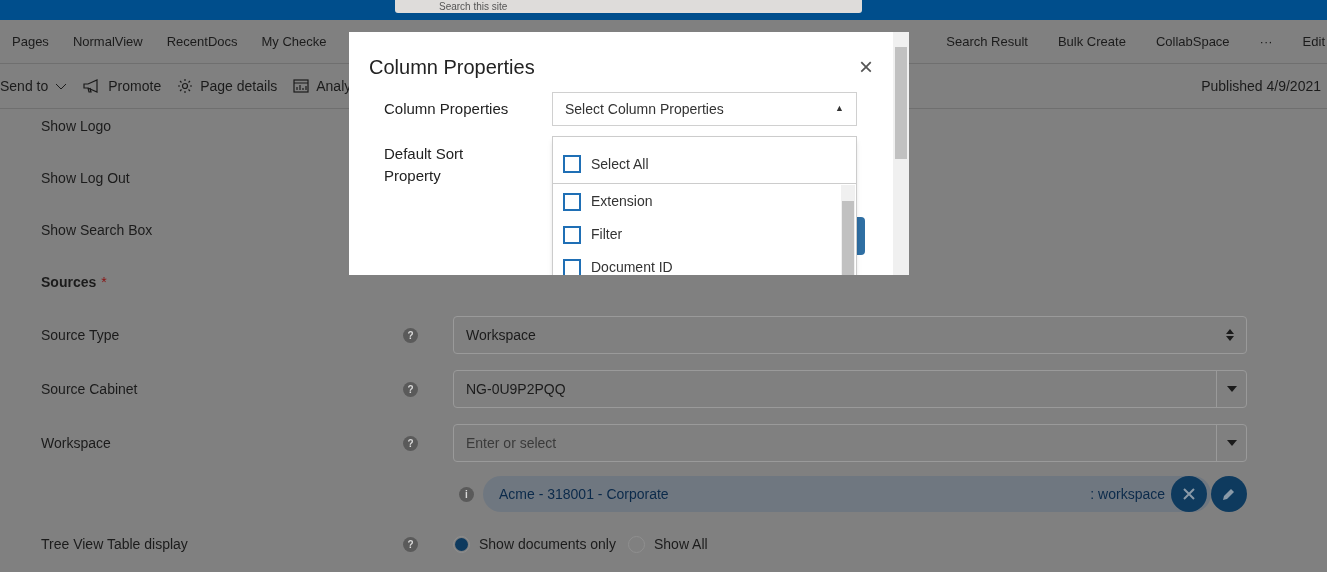 This screenshot has height=572, width=1327. Describe the element at coordinates (696, 263) in the screenshot. I see `checkbox-option: Document ID` at that location.